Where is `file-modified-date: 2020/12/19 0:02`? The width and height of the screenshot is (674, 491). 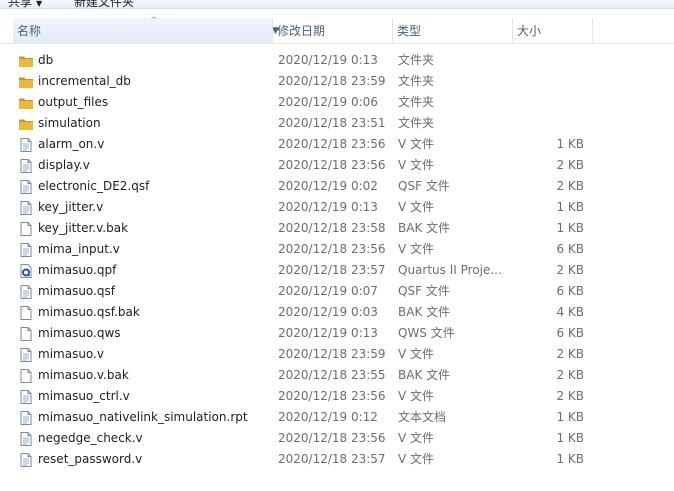
file-modified-date: 2020/12/19 0:02 is located at coordinates (328, 186).